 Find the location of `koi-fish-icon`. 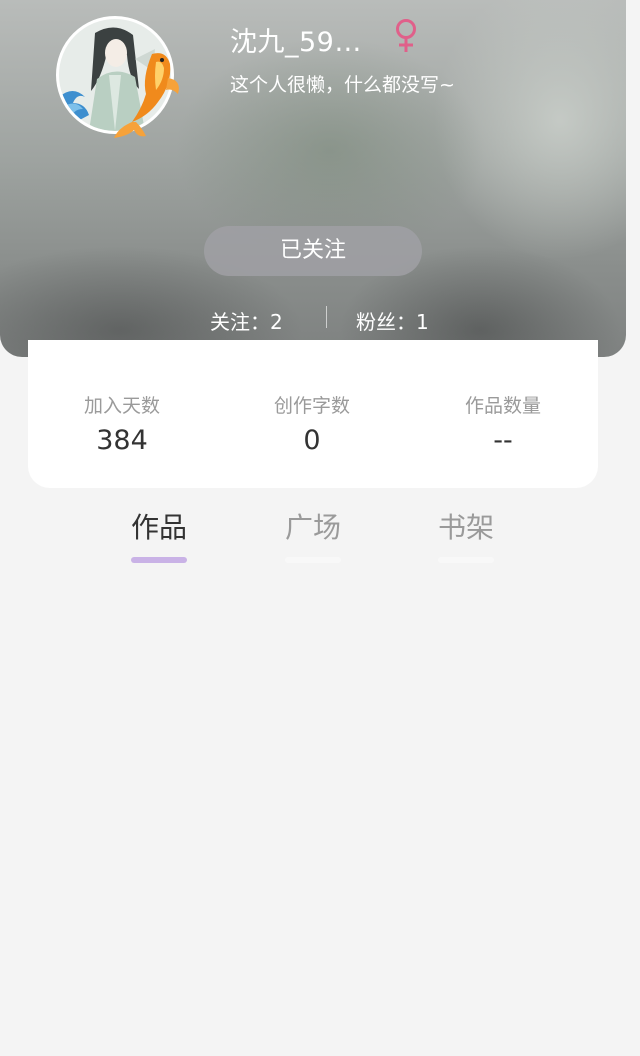

koi-fish-icon is located at coordinates (146, 95).